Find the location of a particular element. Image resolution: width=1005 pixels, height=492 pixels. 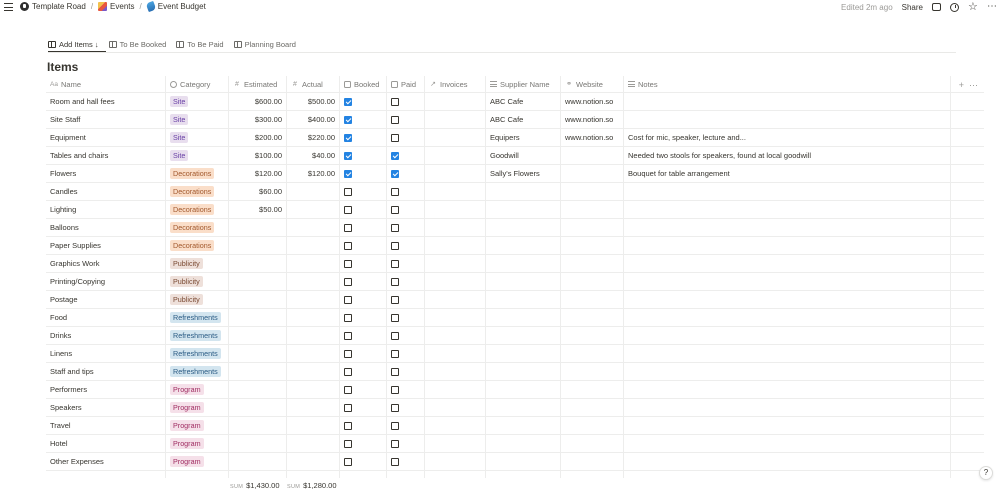

cell-category: Site is located at coordinates (197, 119).